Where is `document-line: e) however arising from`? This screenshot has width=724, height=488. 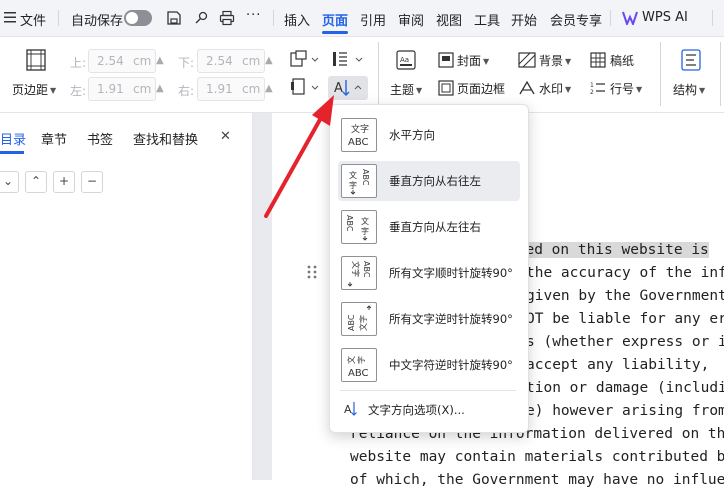
document-line: e) however arising from is located at coordinates (625, 411).